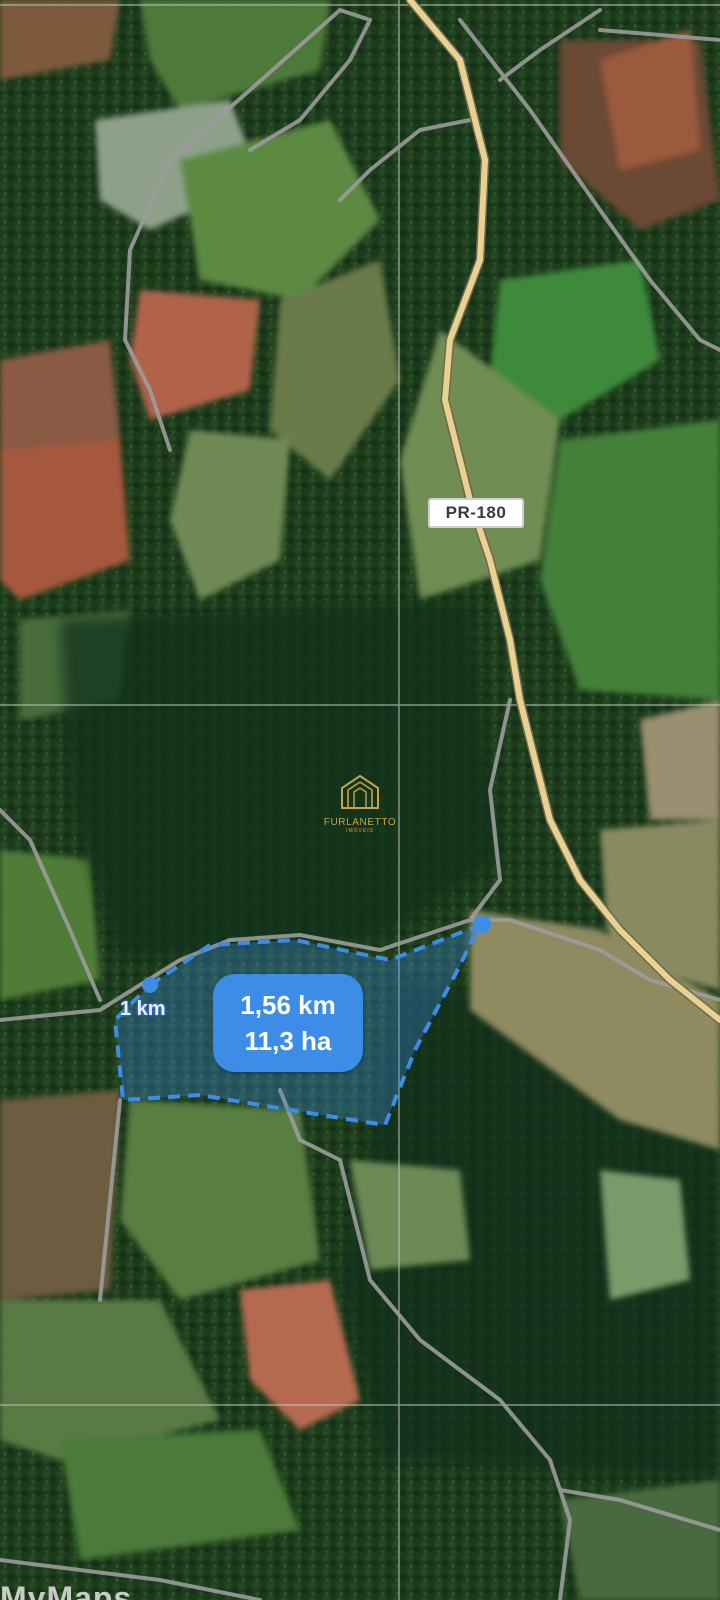  Describe the element at coordinates (288, 1023) in the screenshot. I see `measurement-badge: 1,56 km 11,3 ha` at that location.